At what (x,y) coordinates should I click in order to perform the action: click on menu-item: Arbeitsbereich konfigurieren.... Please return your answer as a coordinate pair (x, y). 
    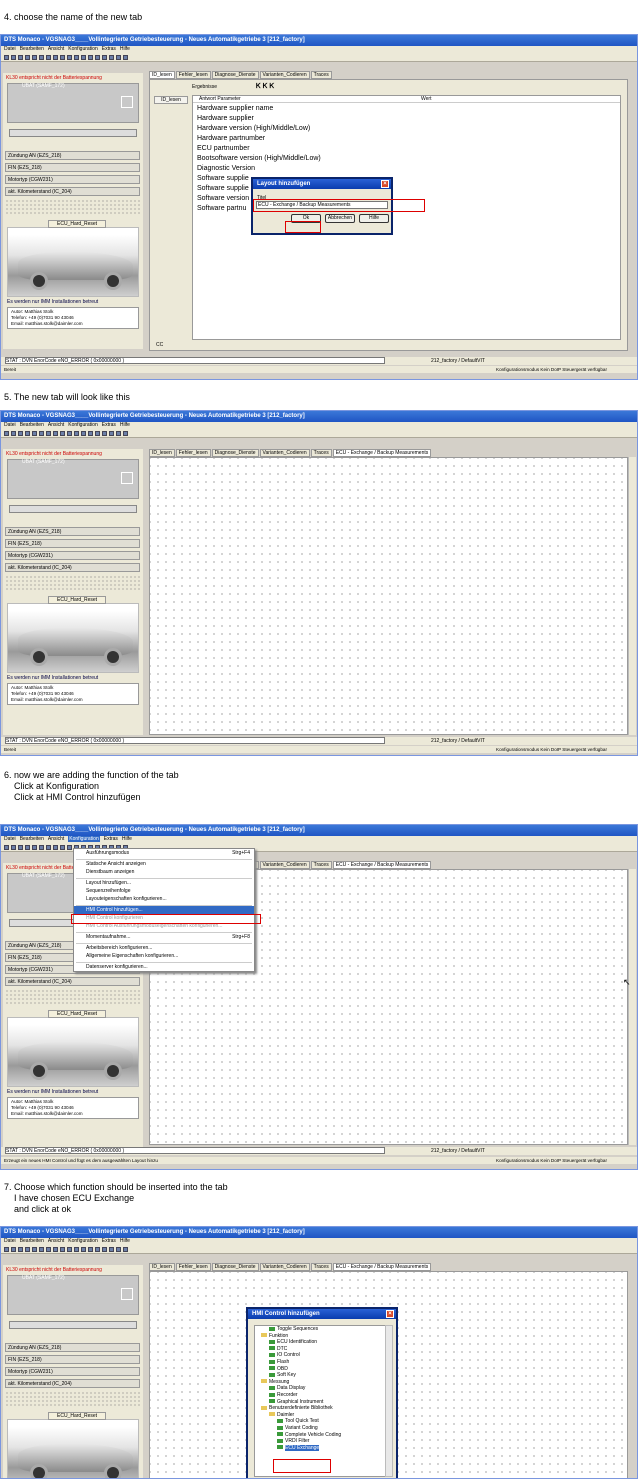
    Looking at the image, I should click on (164, 948).